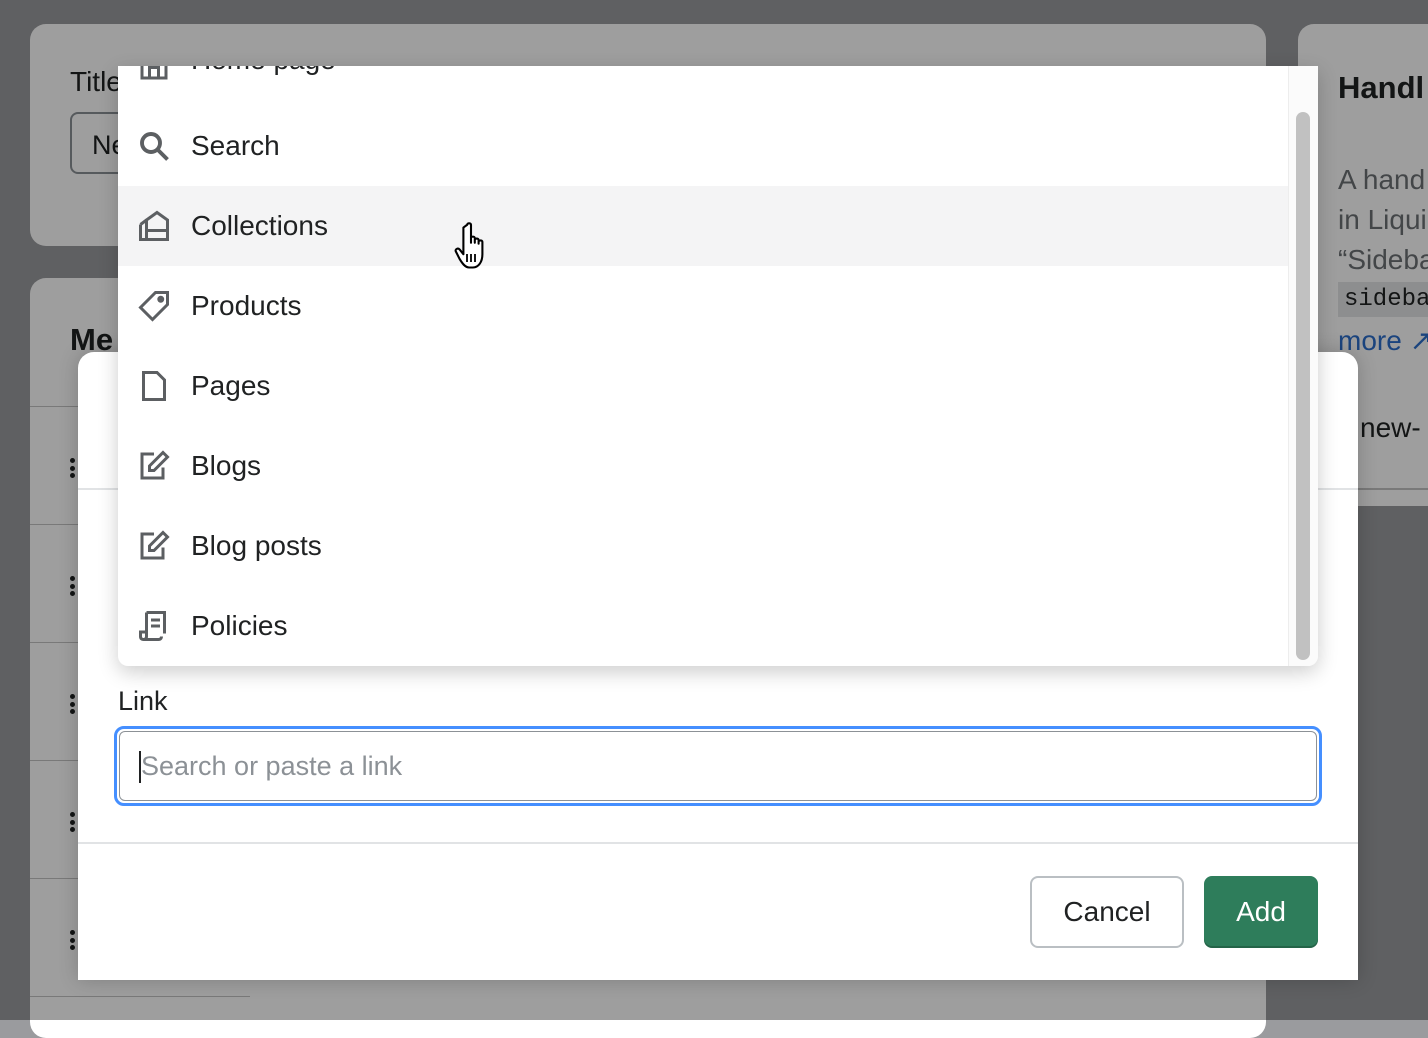  Describe the element at coordinates (140, 767) in the screenshot. I see `text-caret` at that location.